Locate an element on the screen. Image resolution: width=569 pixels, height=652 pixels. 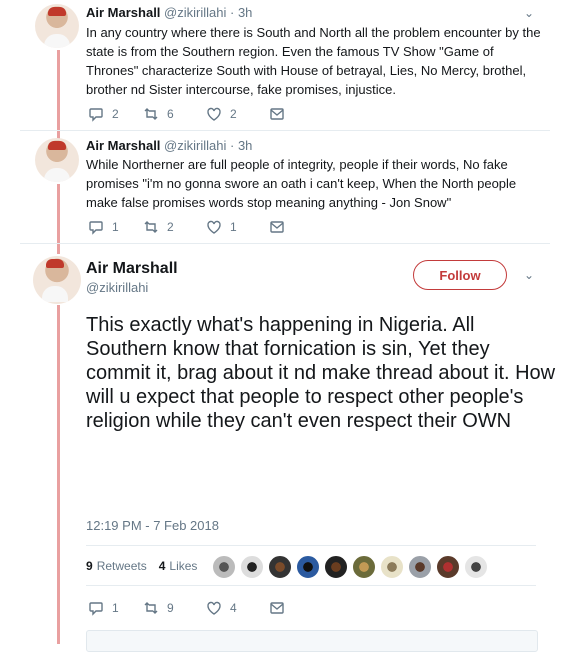
like-count: 1 is located at coordinates (233, 227).